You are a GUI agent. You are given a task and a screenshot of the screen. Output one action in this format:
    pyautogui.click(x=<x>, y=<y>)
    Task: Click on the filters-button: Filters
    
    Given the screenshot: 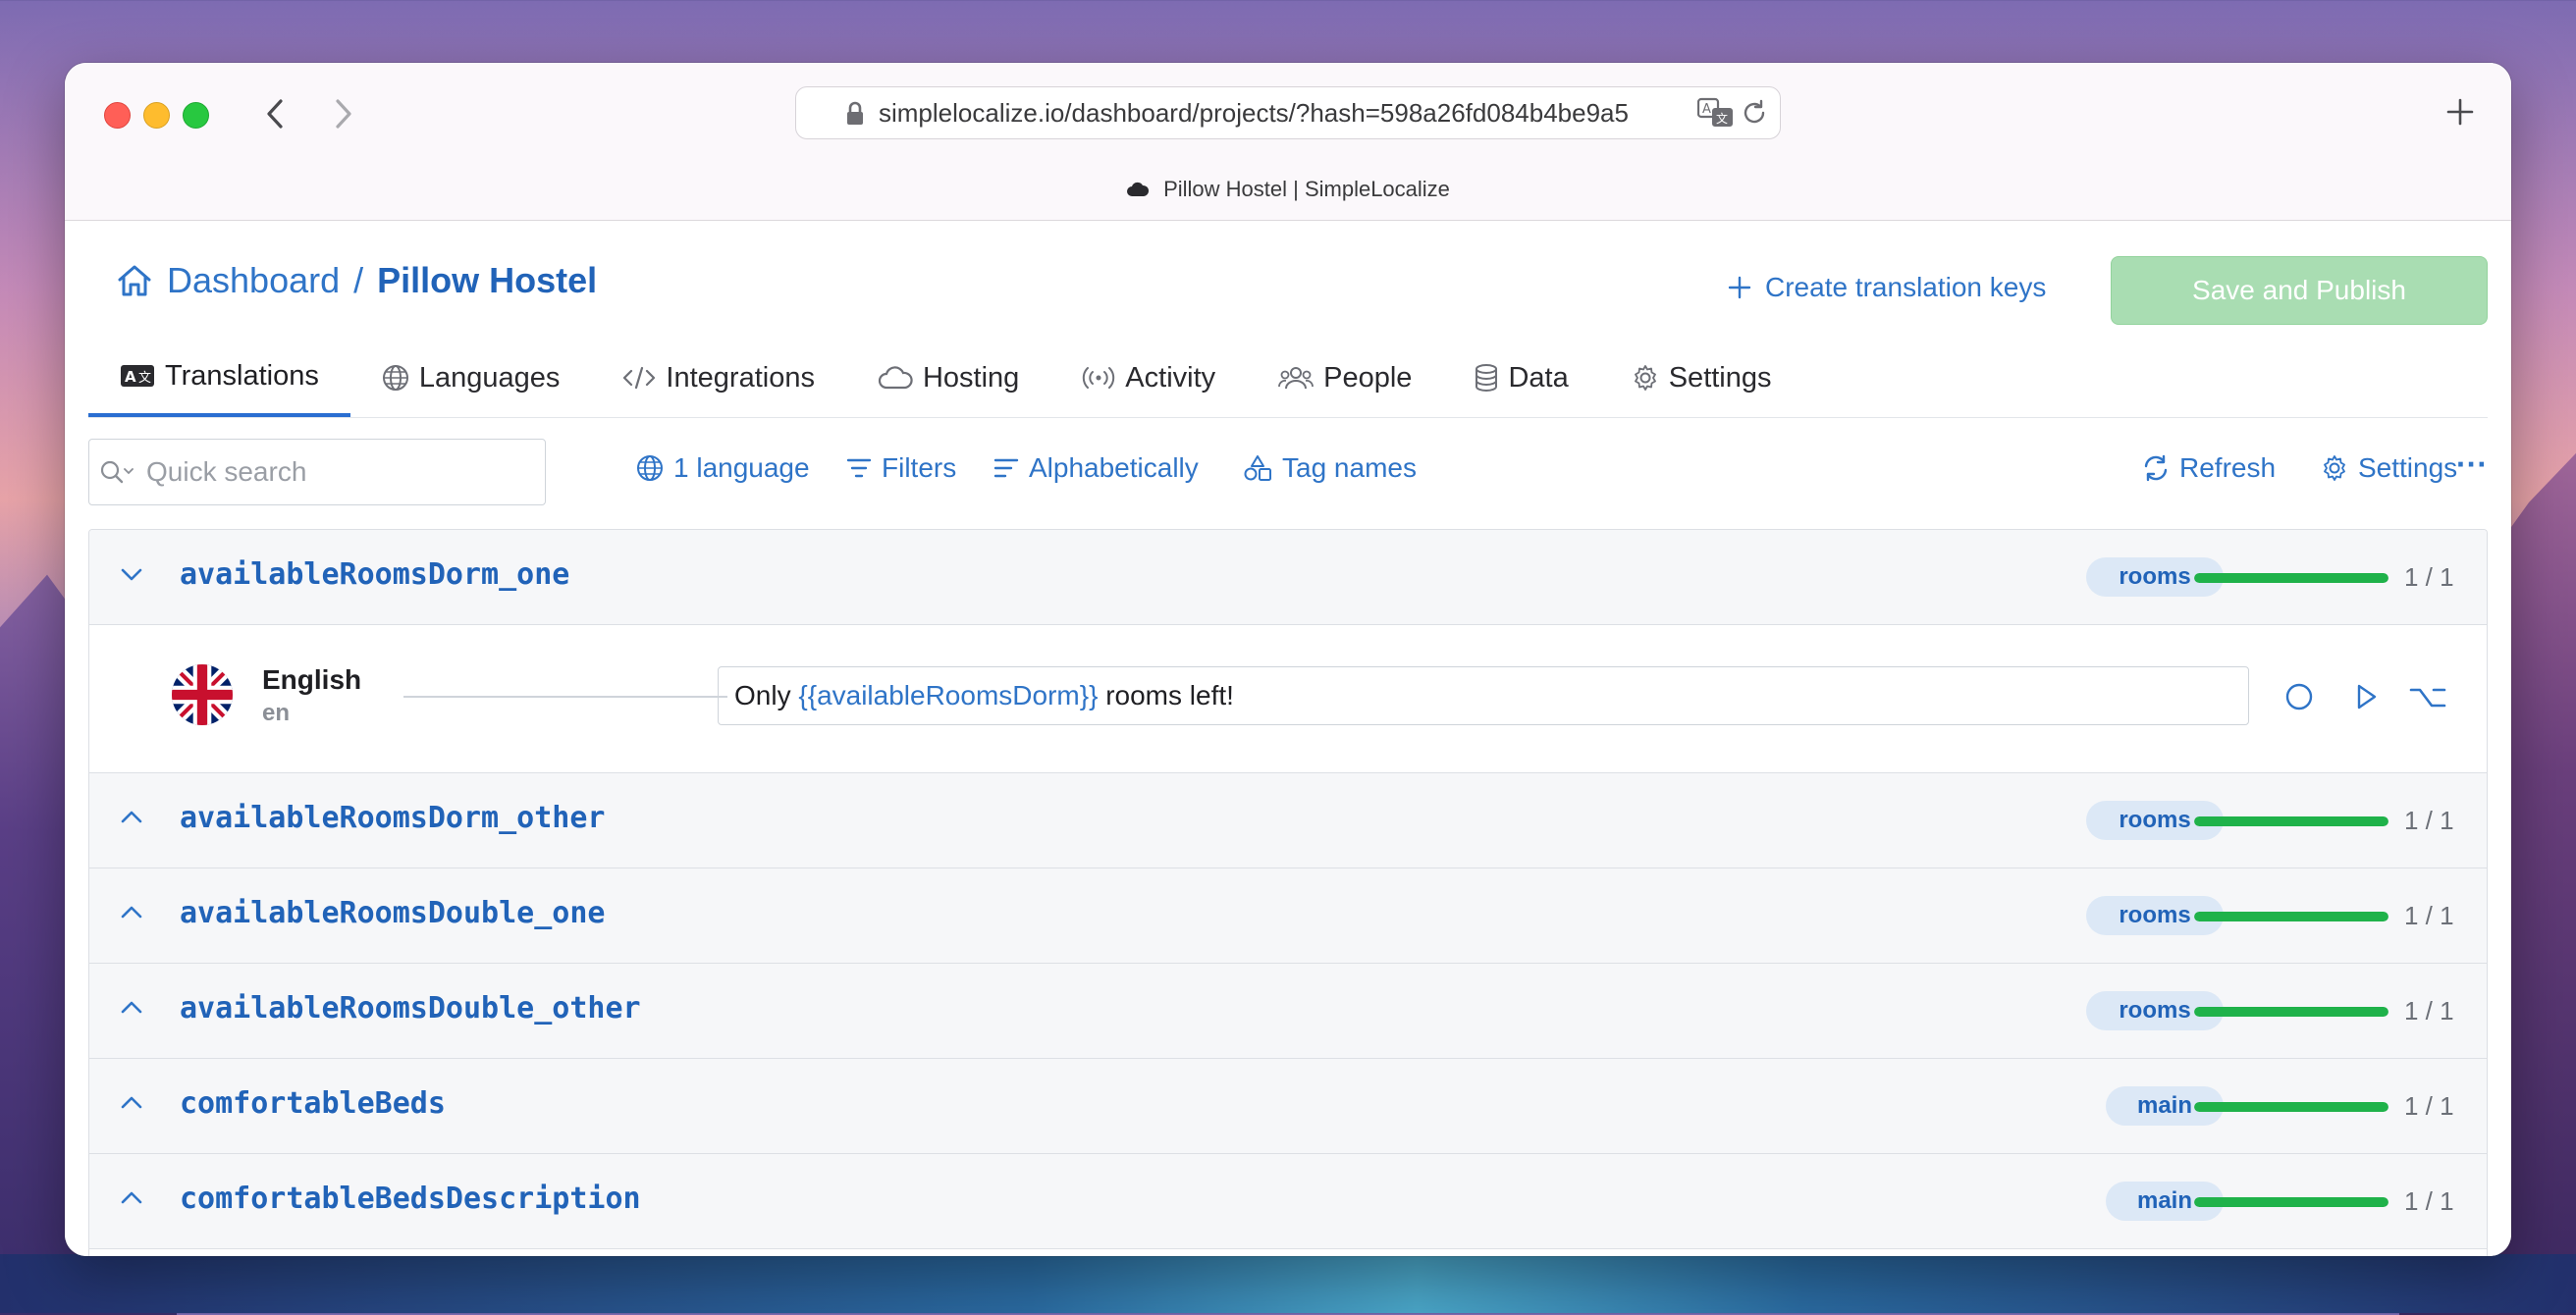 What is the action you would take?
    pyautogui.click(x=901, y=468)
    